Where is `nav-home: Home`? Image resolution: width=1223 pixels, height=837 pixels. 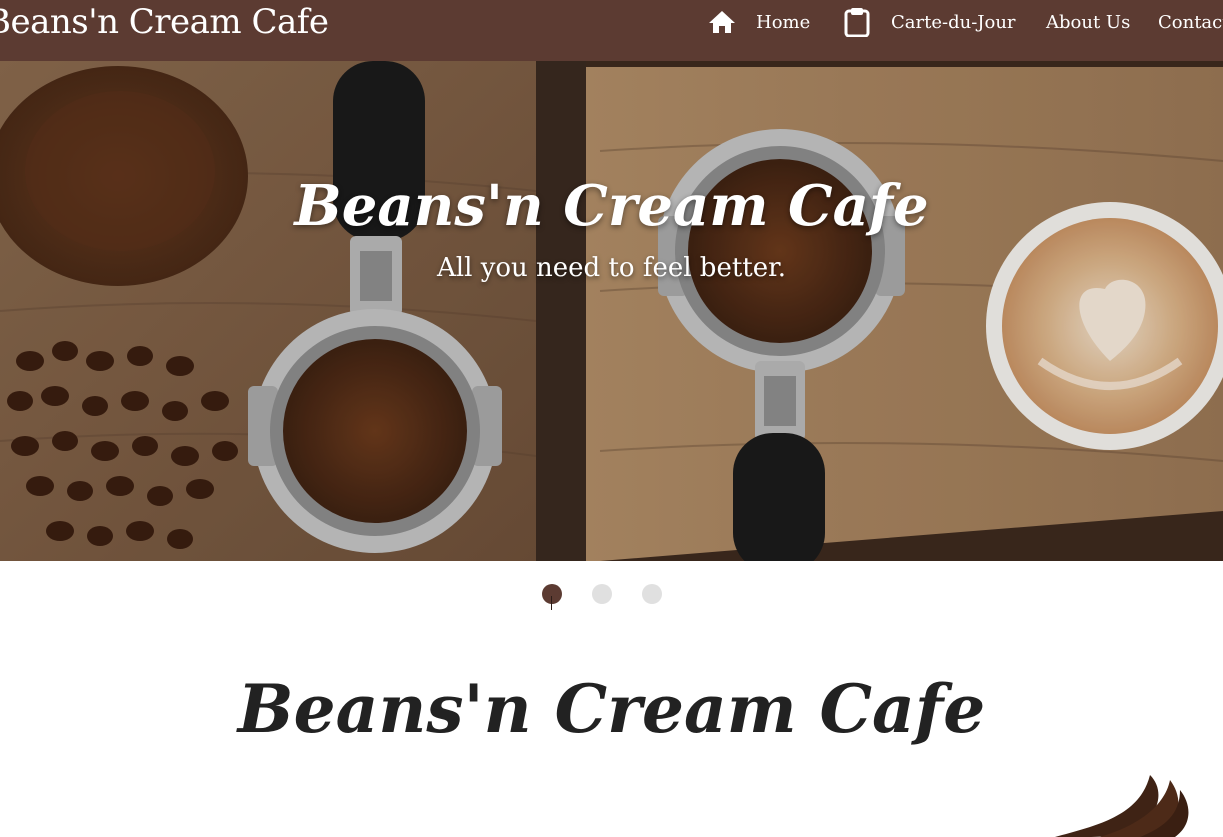
nav-home: Home is located at coordinates (759, 22).